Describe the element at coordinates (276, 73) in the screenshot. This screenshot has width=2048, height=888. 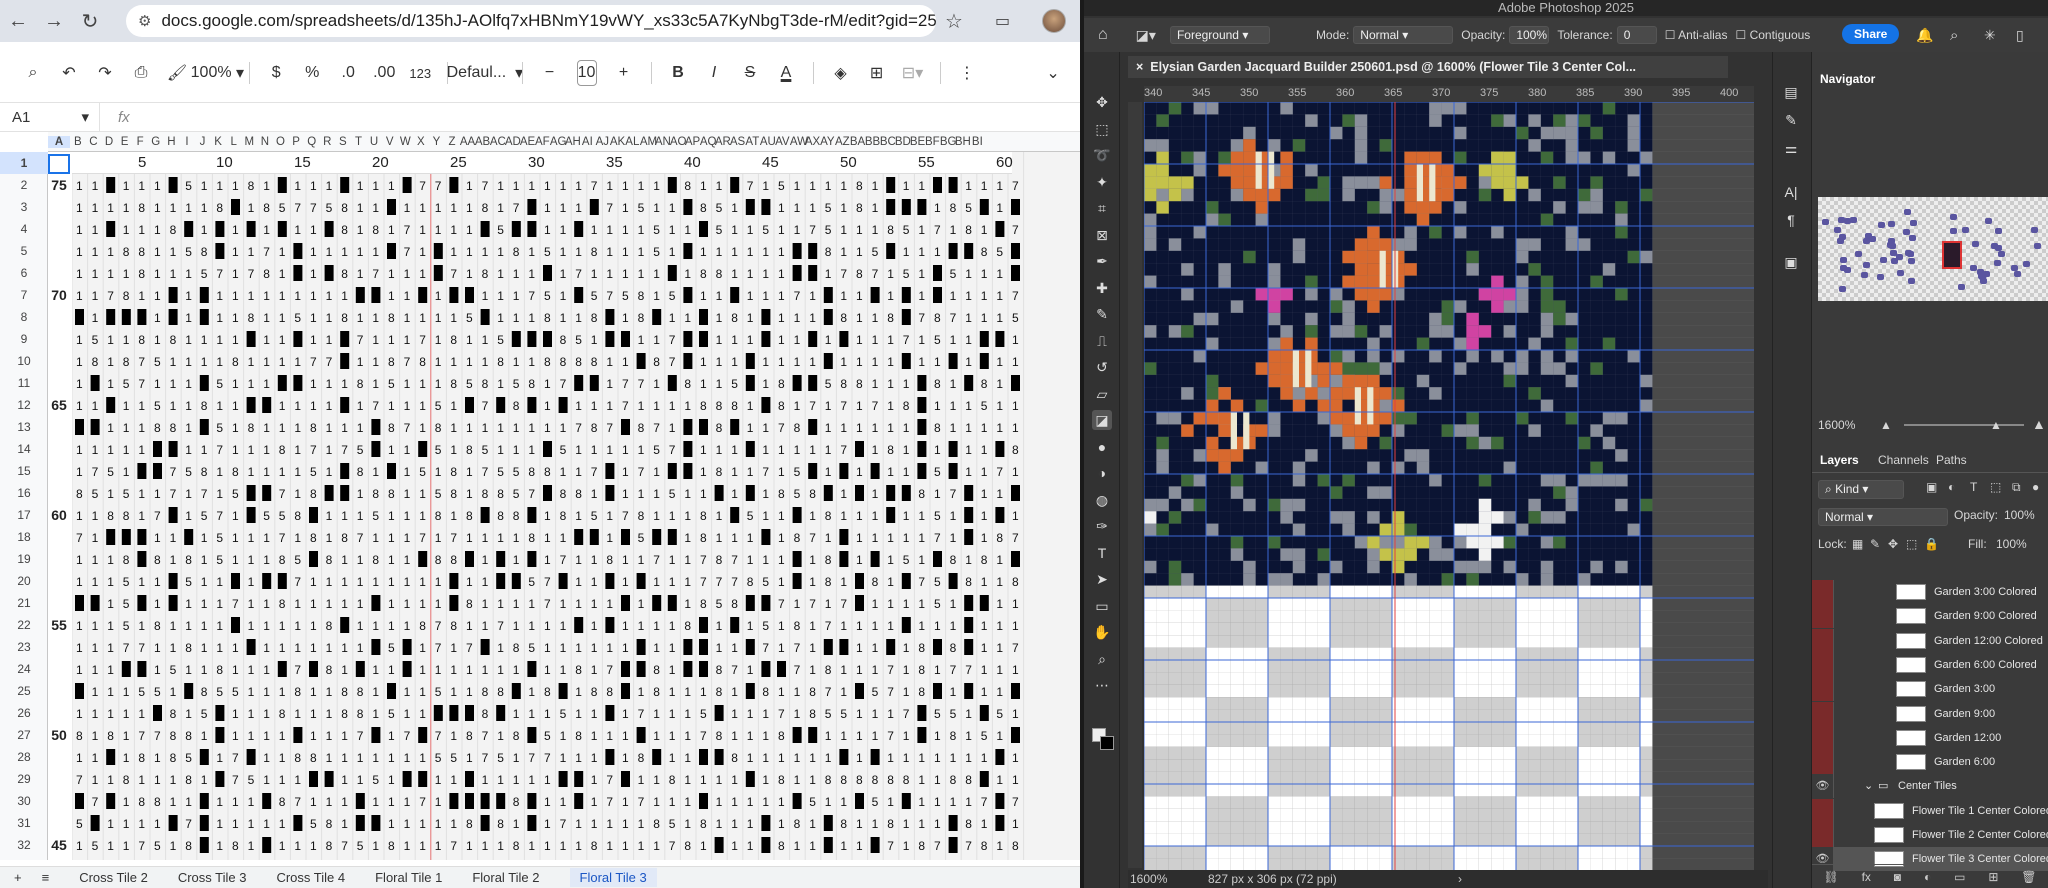
I see `currency-button: $` at that location.